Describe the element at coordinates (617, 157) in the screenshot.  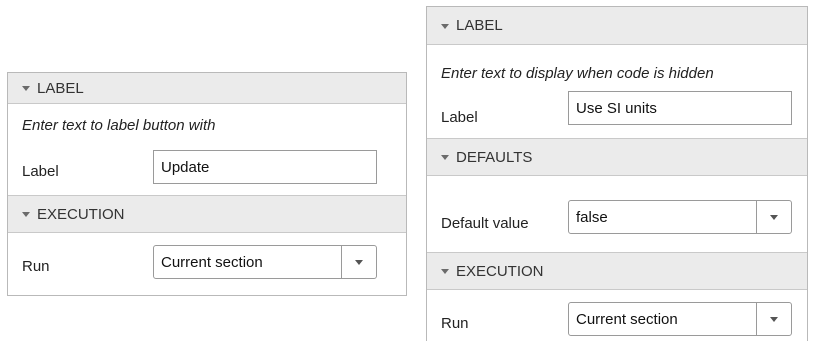
I see `defaults-section-header: DEFAULTS` at that location.